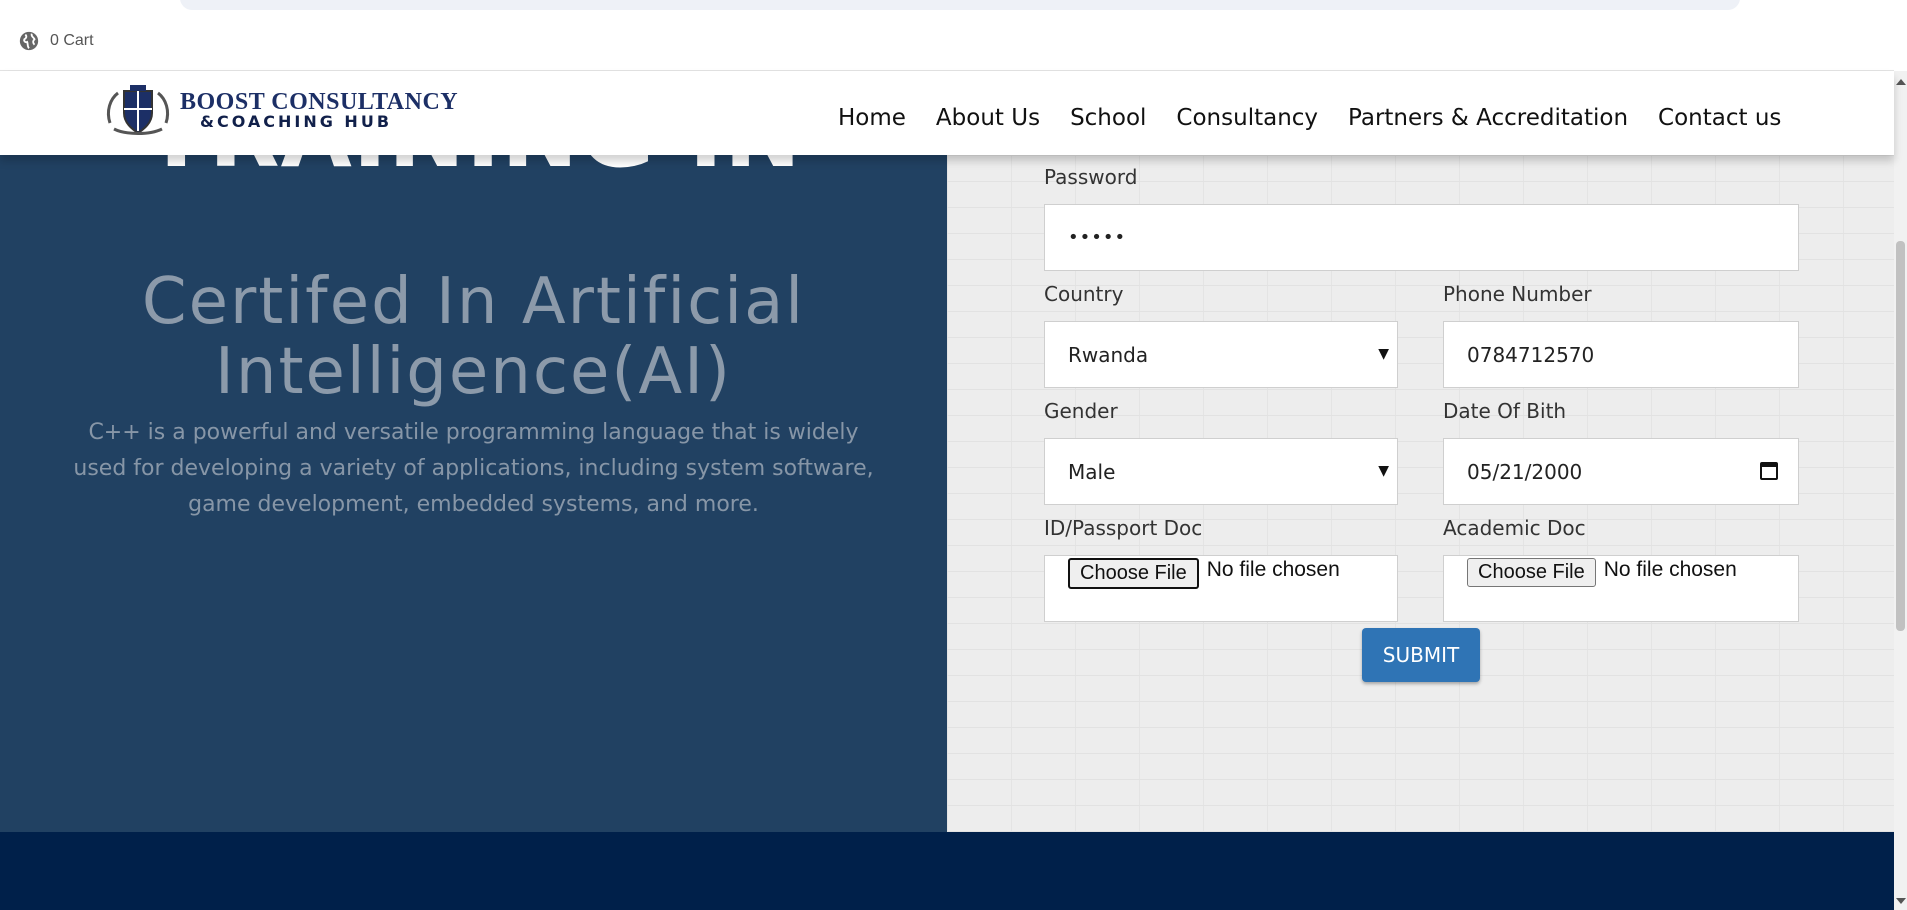  What do you see at coordinates (1273, 569) in the screenshot?
I see `id-doc-status: No file chosen` at bounding box center [1273, 569].